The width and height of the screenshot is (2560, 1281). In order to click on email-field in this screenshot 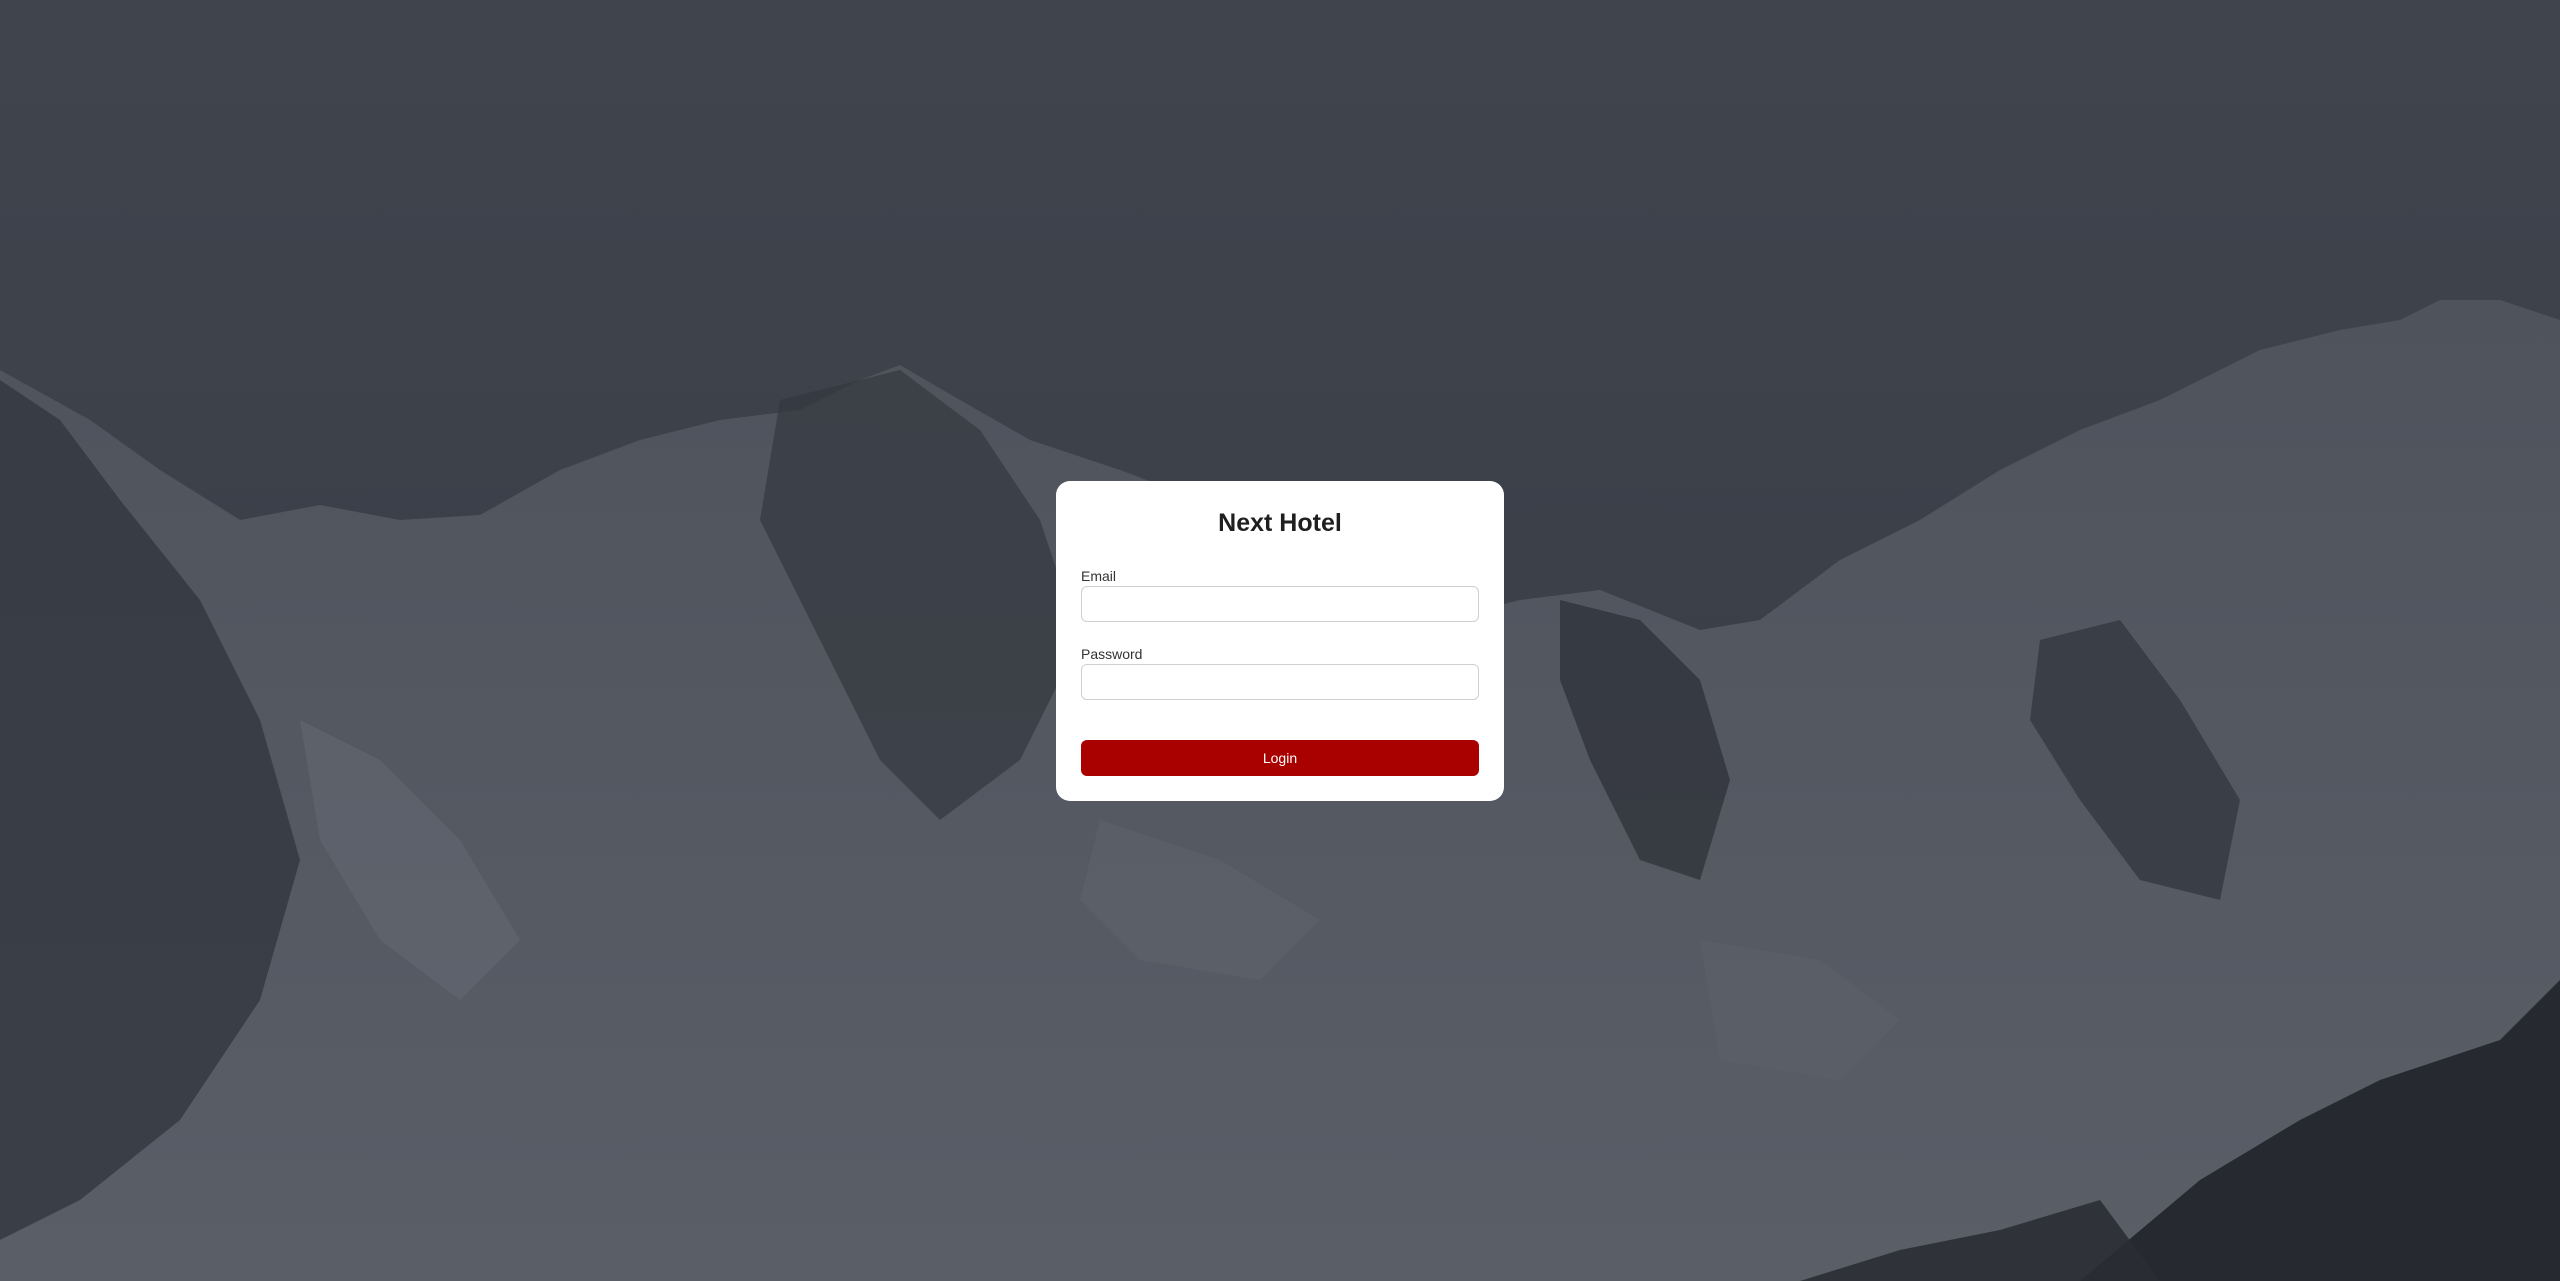, I will do `click(1280, 604)`.